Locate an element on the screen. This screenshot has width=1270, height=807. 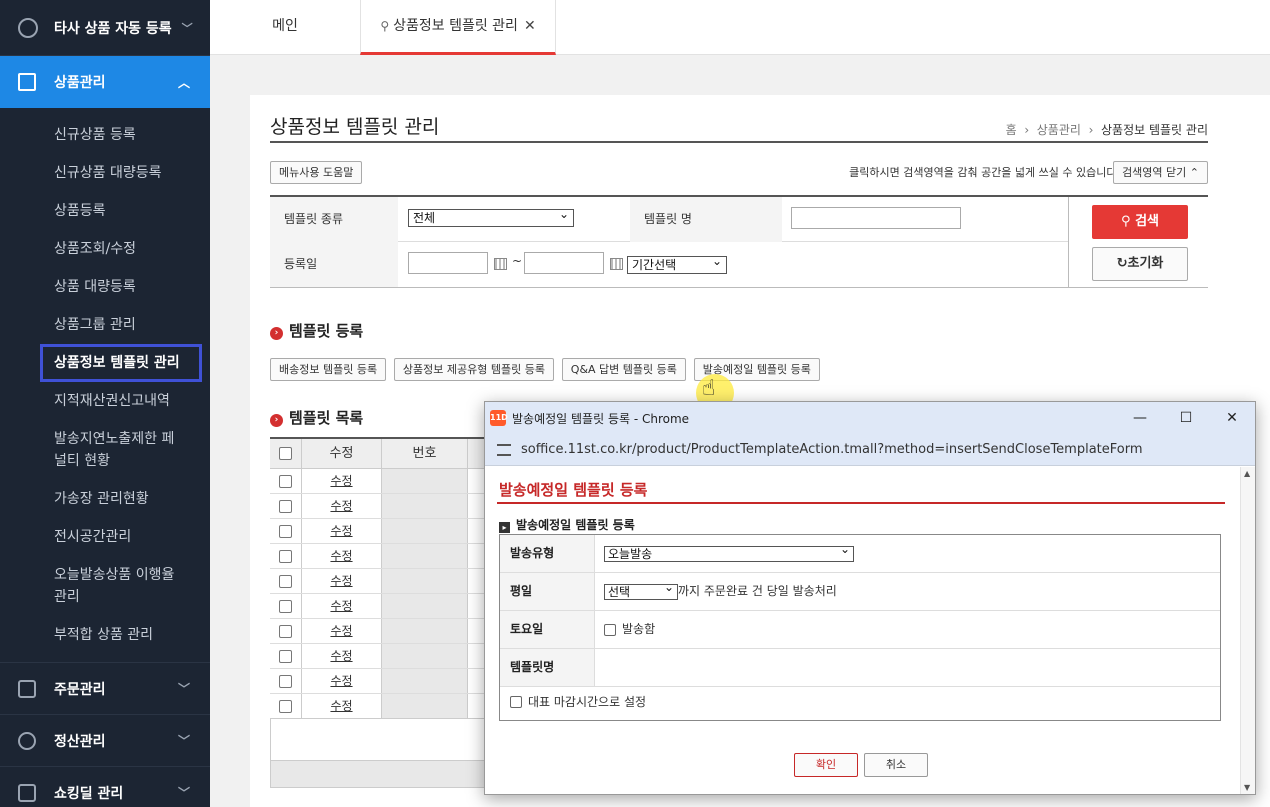
saturday-checkbox is located at coordinates (610, 629).